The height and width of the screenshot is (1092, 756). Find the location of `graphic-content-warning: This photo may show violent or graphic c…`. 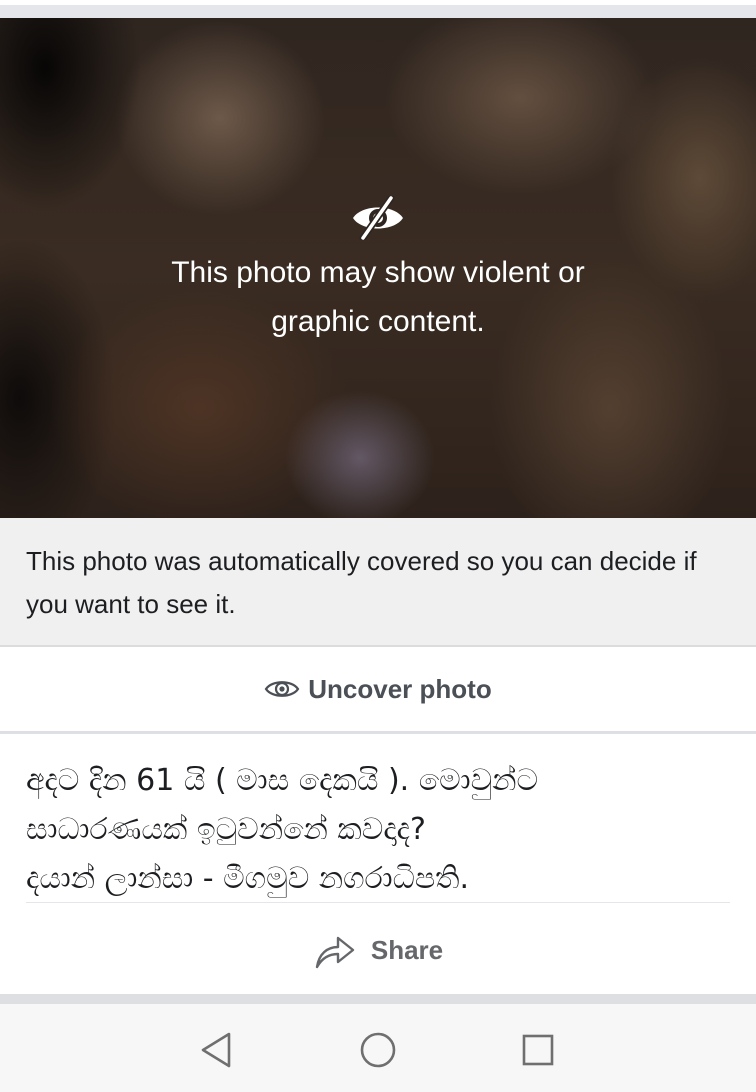

graphic-content-warning: This photo may show violent or graphic c… is located at coordinates (378, 297).